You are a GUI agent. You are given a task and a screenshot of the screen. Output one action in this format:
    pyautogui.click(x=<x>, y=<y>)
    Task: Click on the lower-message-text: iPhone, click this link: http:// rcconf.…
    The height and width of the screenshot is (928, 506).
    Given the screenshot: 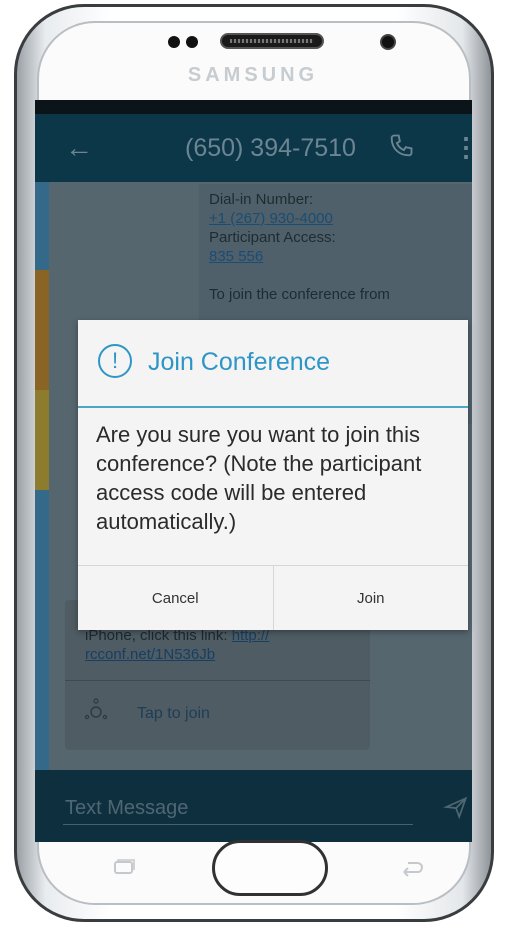 What is the action you would take?
    pyautogui.click(x=177, y=645)
    